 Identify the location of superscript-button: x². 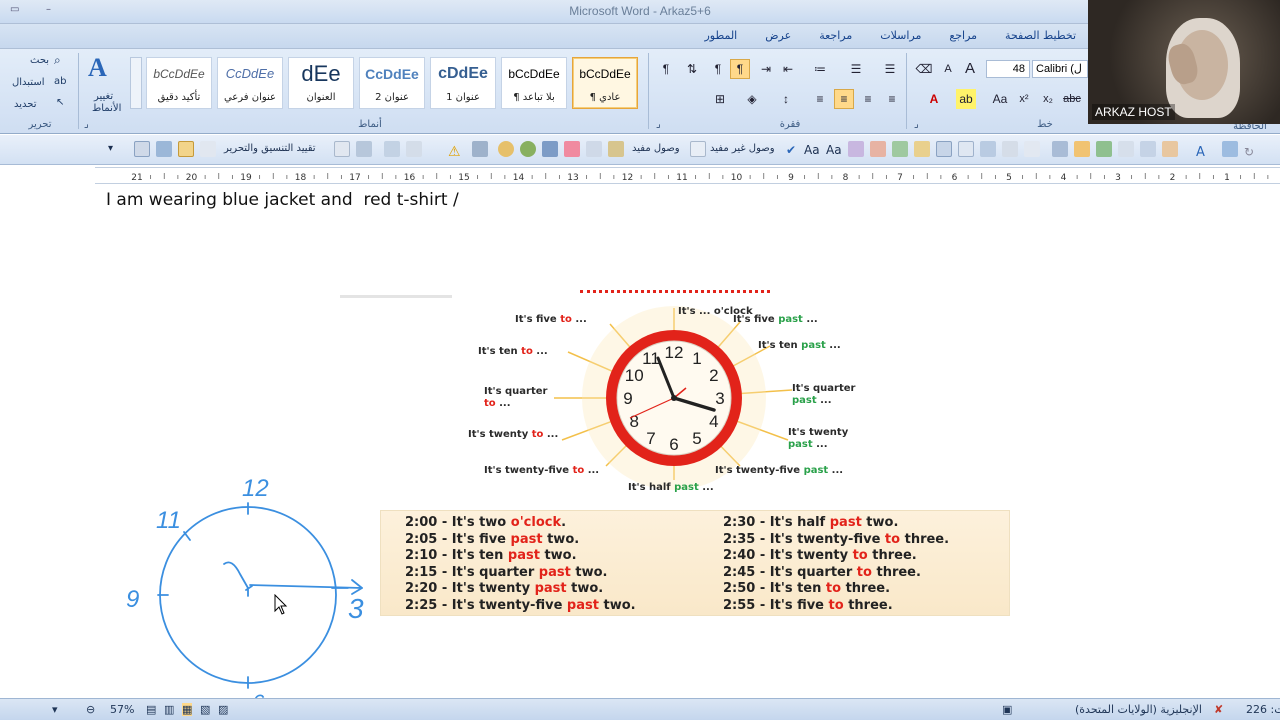
(1024, 99).